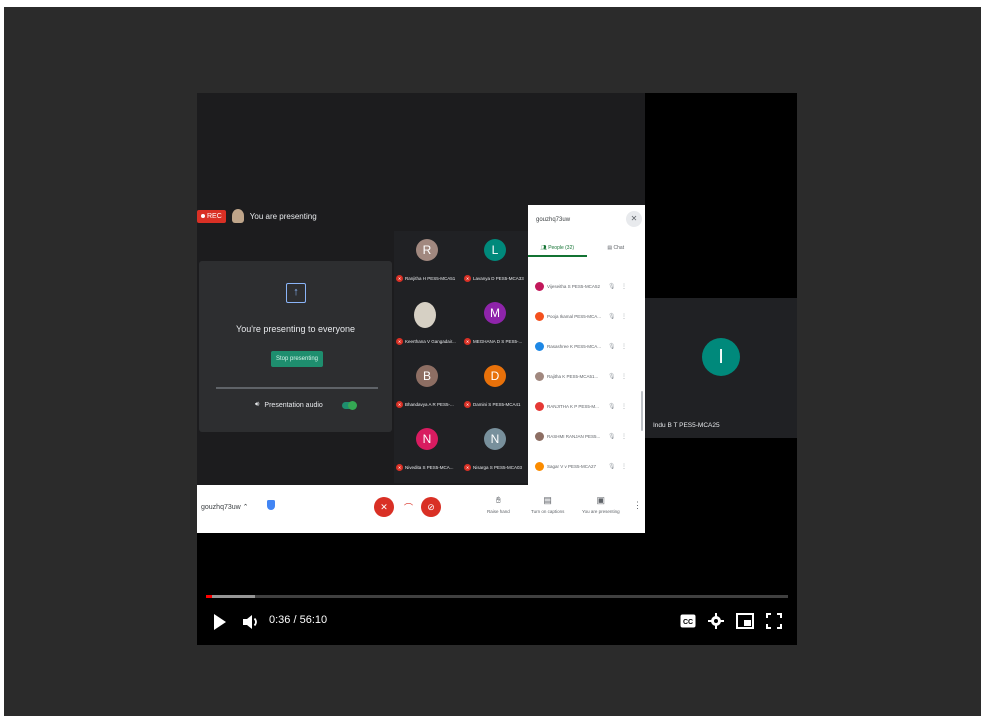  I want to click on record-dot-icon, so click(203, 216).